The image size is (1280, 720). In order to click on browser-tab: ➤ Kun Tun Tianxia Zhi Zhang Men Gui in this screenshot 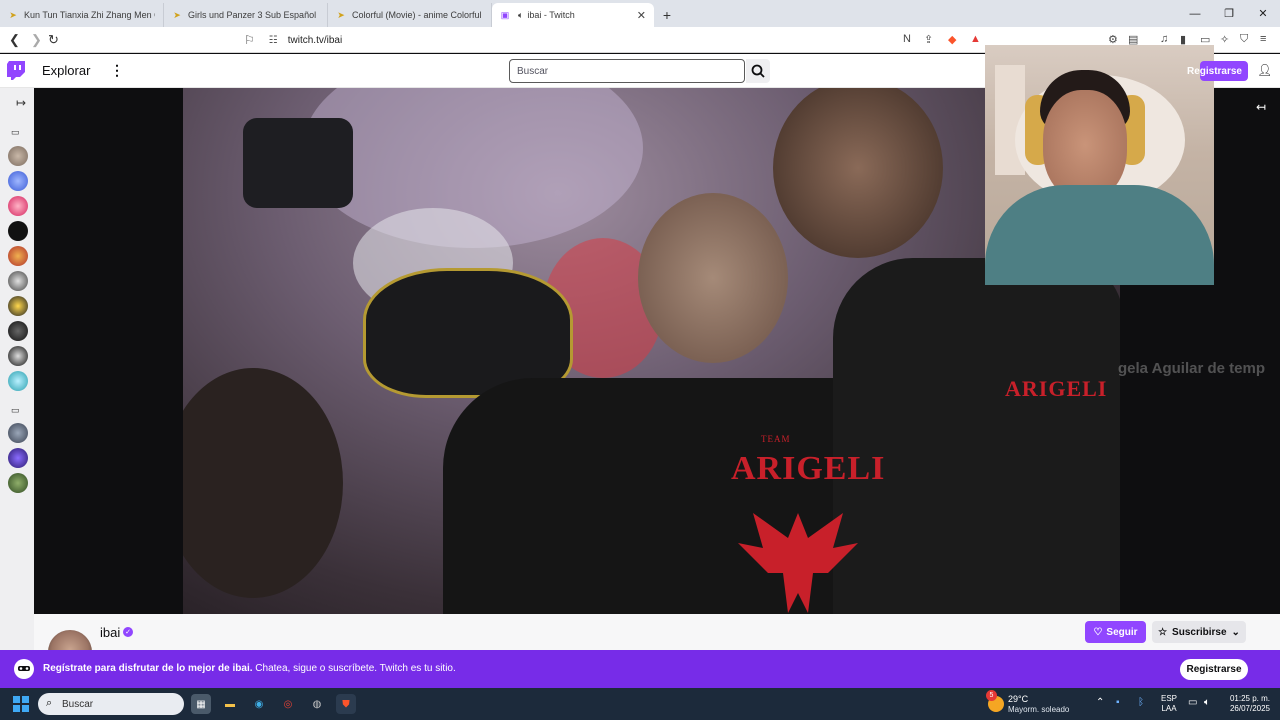, I will do `click(82, 15)`.